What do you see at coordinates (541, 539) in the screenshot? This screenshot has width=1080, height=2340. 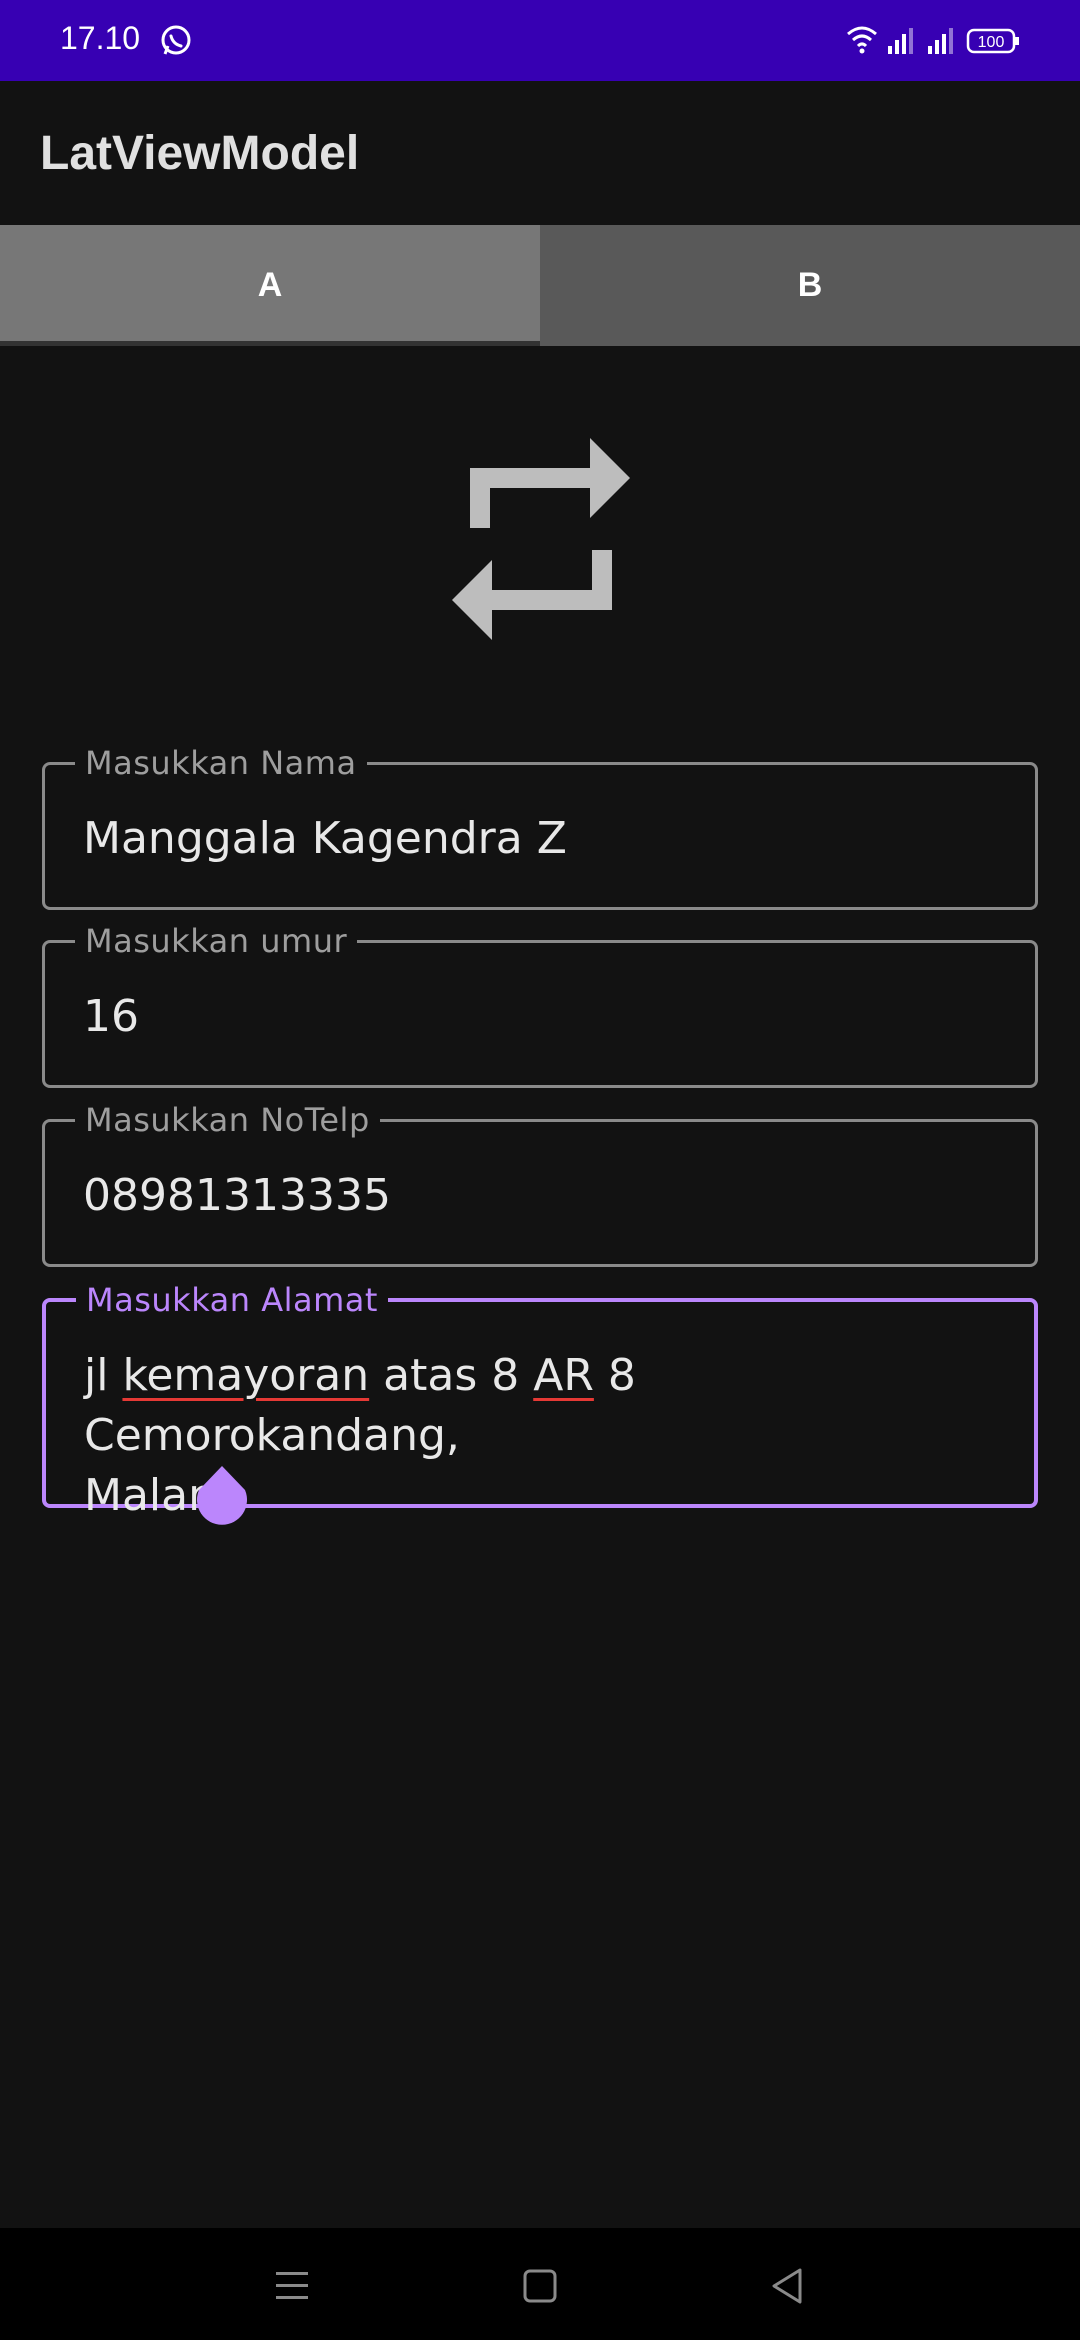 I see `swap-arrows-icon` at bounding box center [541, 539].